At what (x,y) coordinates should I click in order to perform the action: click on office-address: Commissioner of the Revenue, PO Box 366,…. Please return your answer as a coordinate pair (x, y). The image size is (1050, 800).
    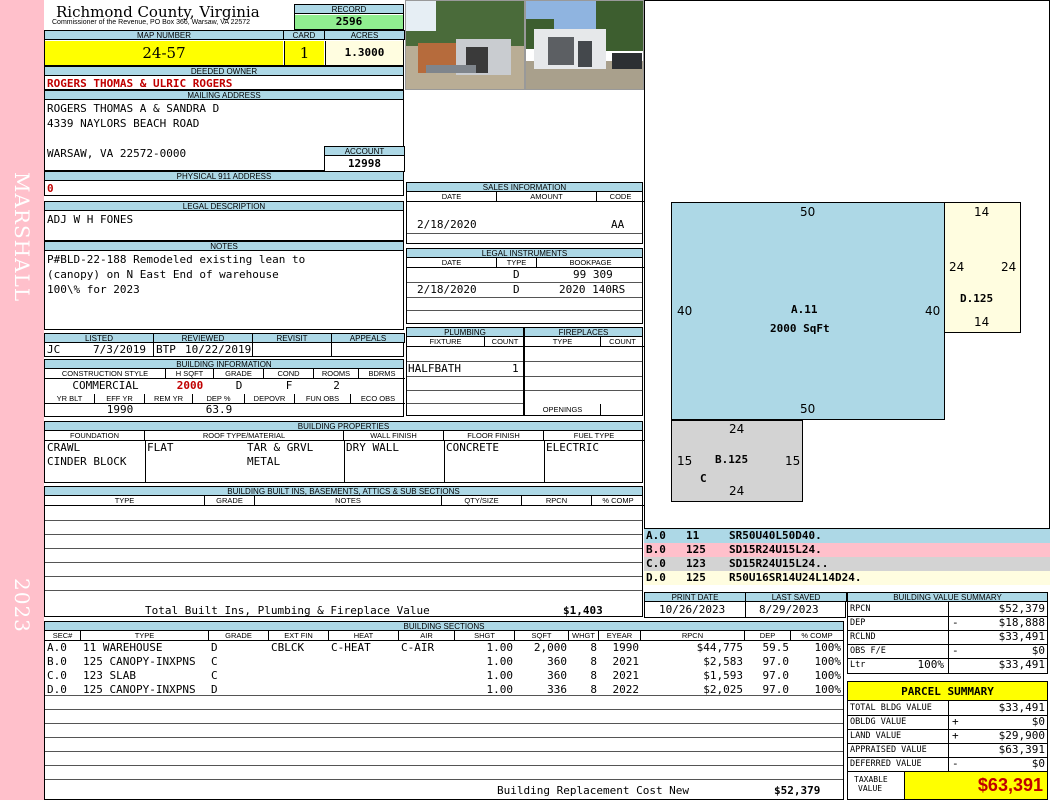
    Looking at the image, I should click on (151, 22).